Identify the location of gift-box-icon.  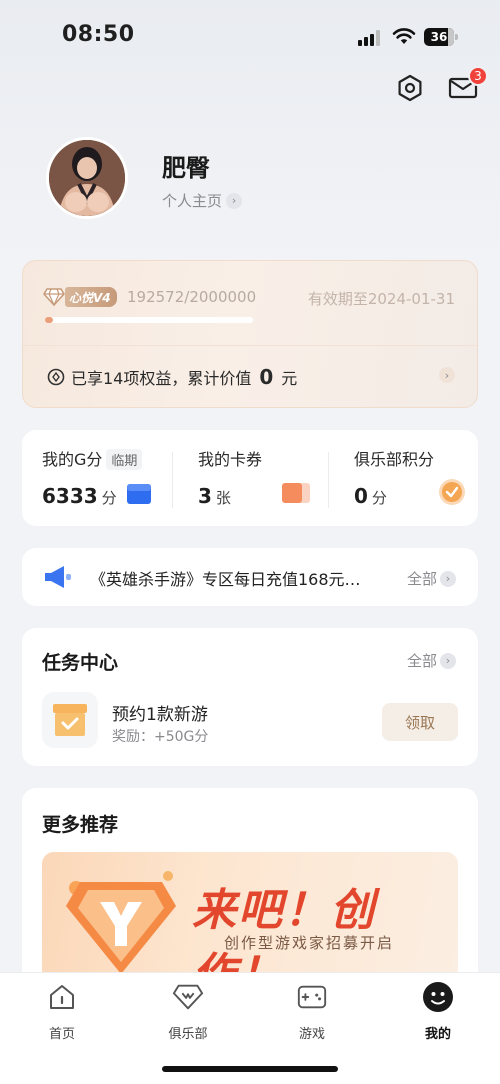
(70, 720).